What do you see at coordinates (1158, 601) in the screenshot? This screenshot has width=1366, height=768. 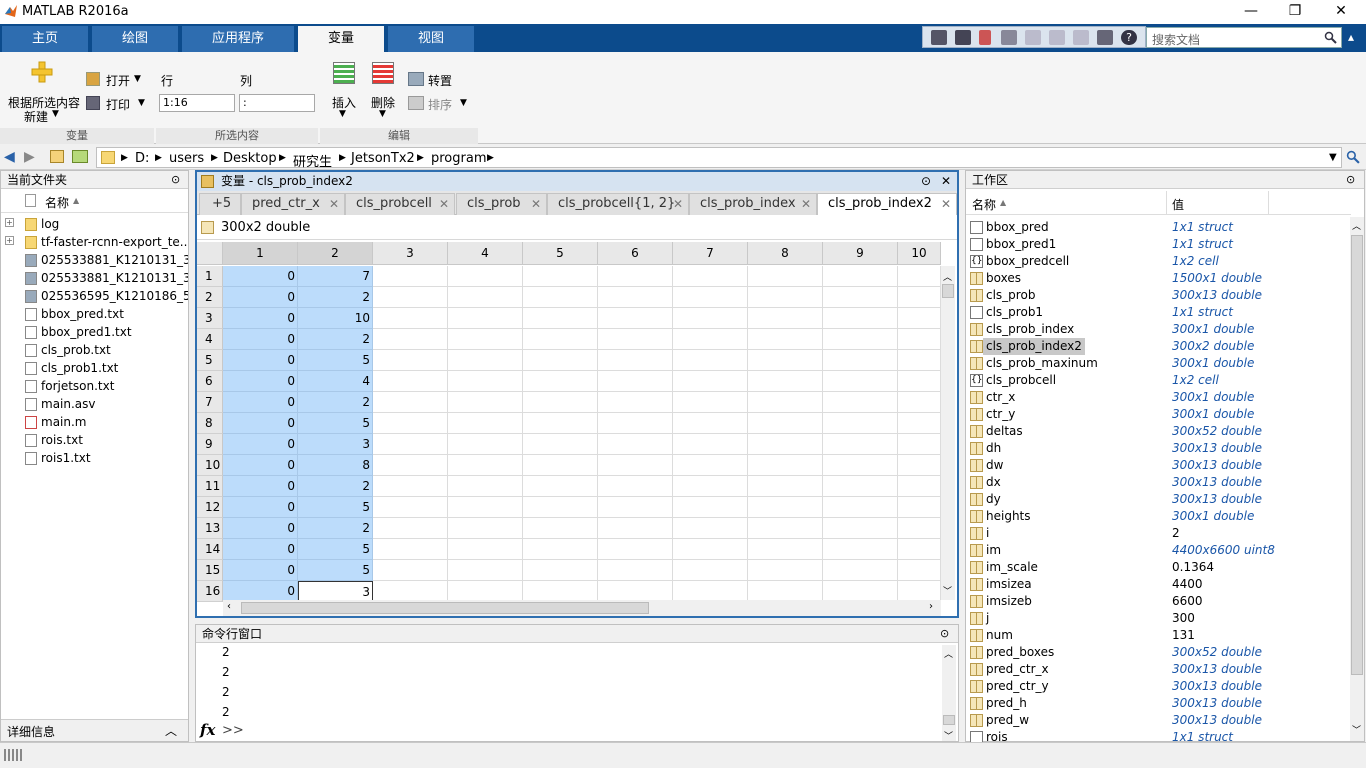 I see `workspace-variable-row: imsizeb 6600` at bounding box center [1158, 601].